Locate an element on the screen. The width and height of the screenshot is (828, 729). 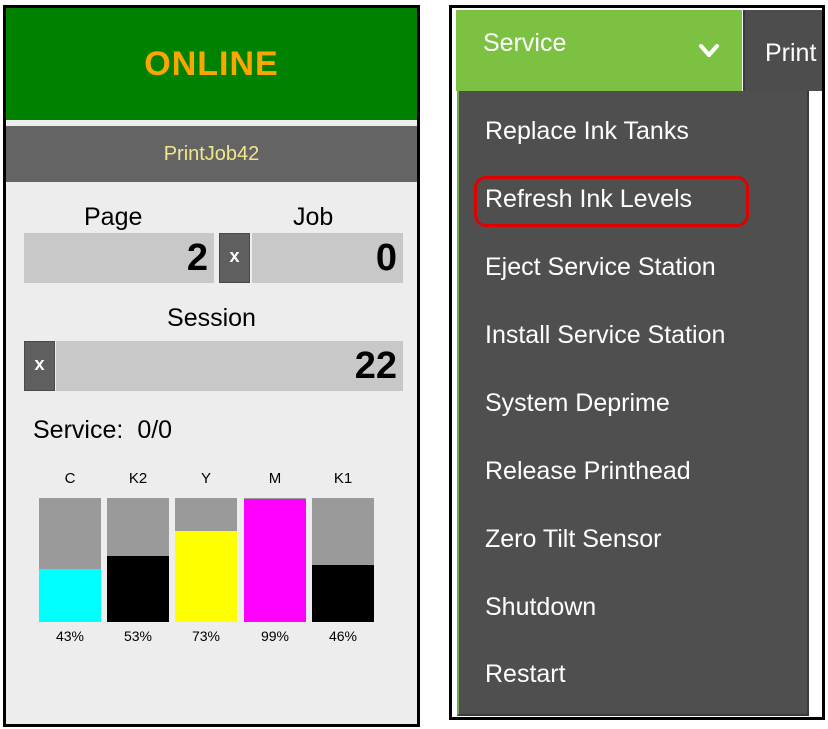
service-count-value: 0/0 is located at coordinates (155, 430).